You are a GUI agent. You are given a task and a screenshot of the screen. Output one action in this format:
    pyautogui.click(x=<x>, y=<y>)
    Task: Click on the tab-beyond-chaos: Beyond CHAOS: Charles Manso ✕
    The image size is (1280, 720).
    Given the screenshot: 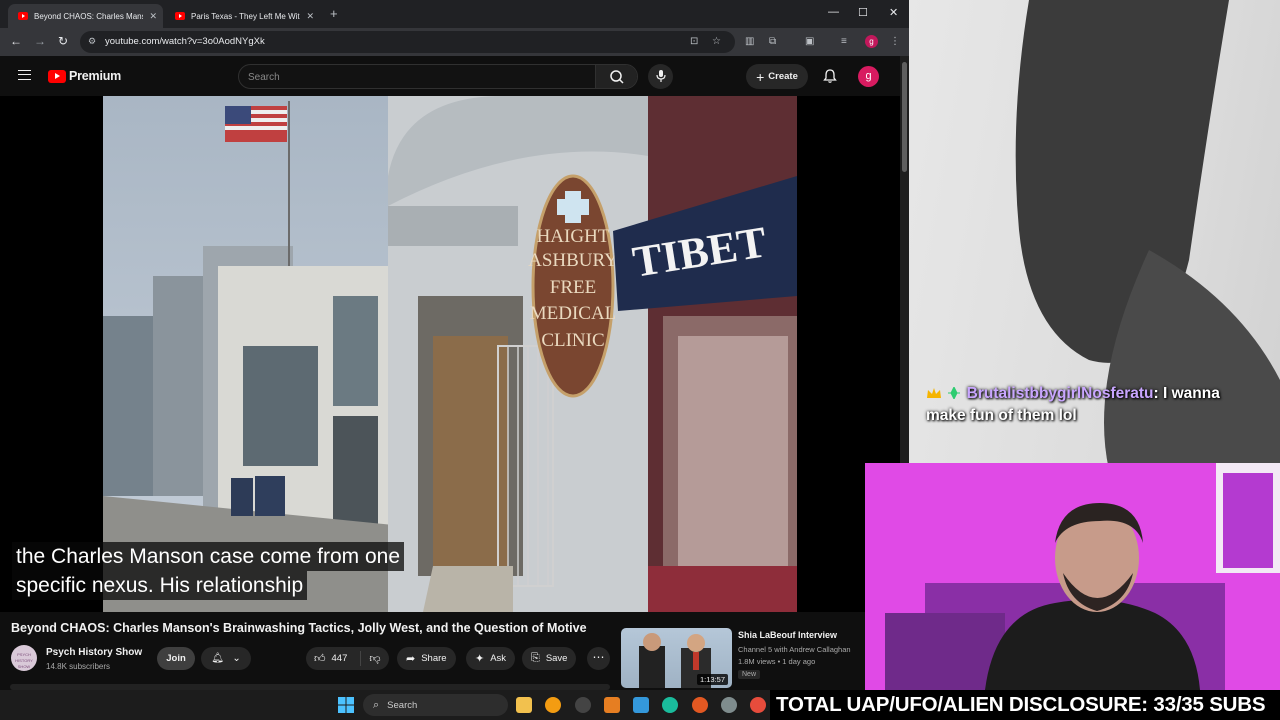 What is the action you would take?
    pyautogui.click(x=85, y=16)
    